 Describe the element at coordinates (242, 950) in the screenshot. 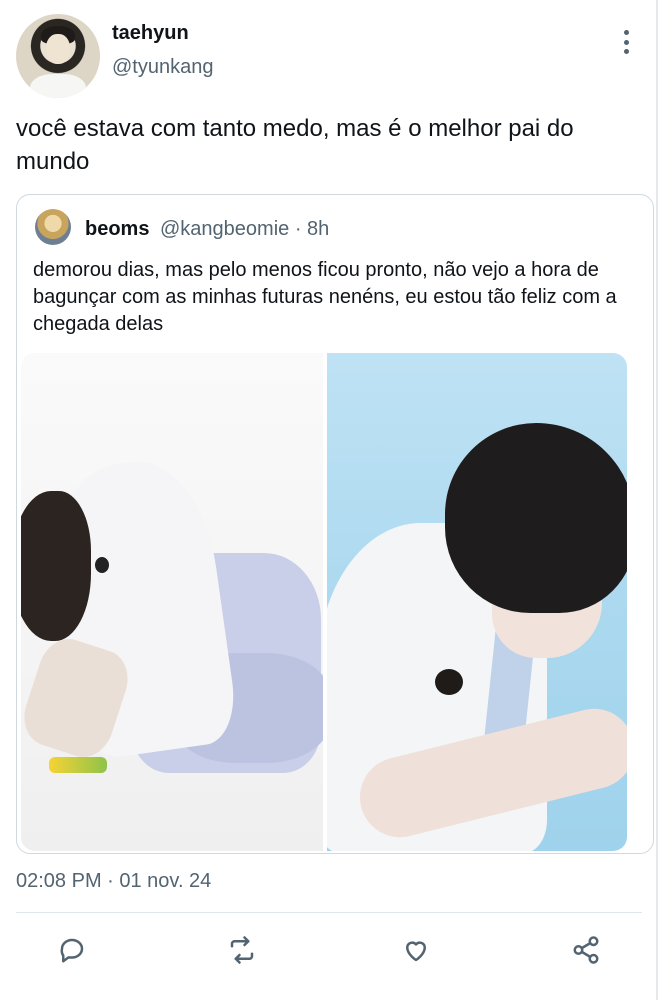

I see `retweet-icon` at that location.